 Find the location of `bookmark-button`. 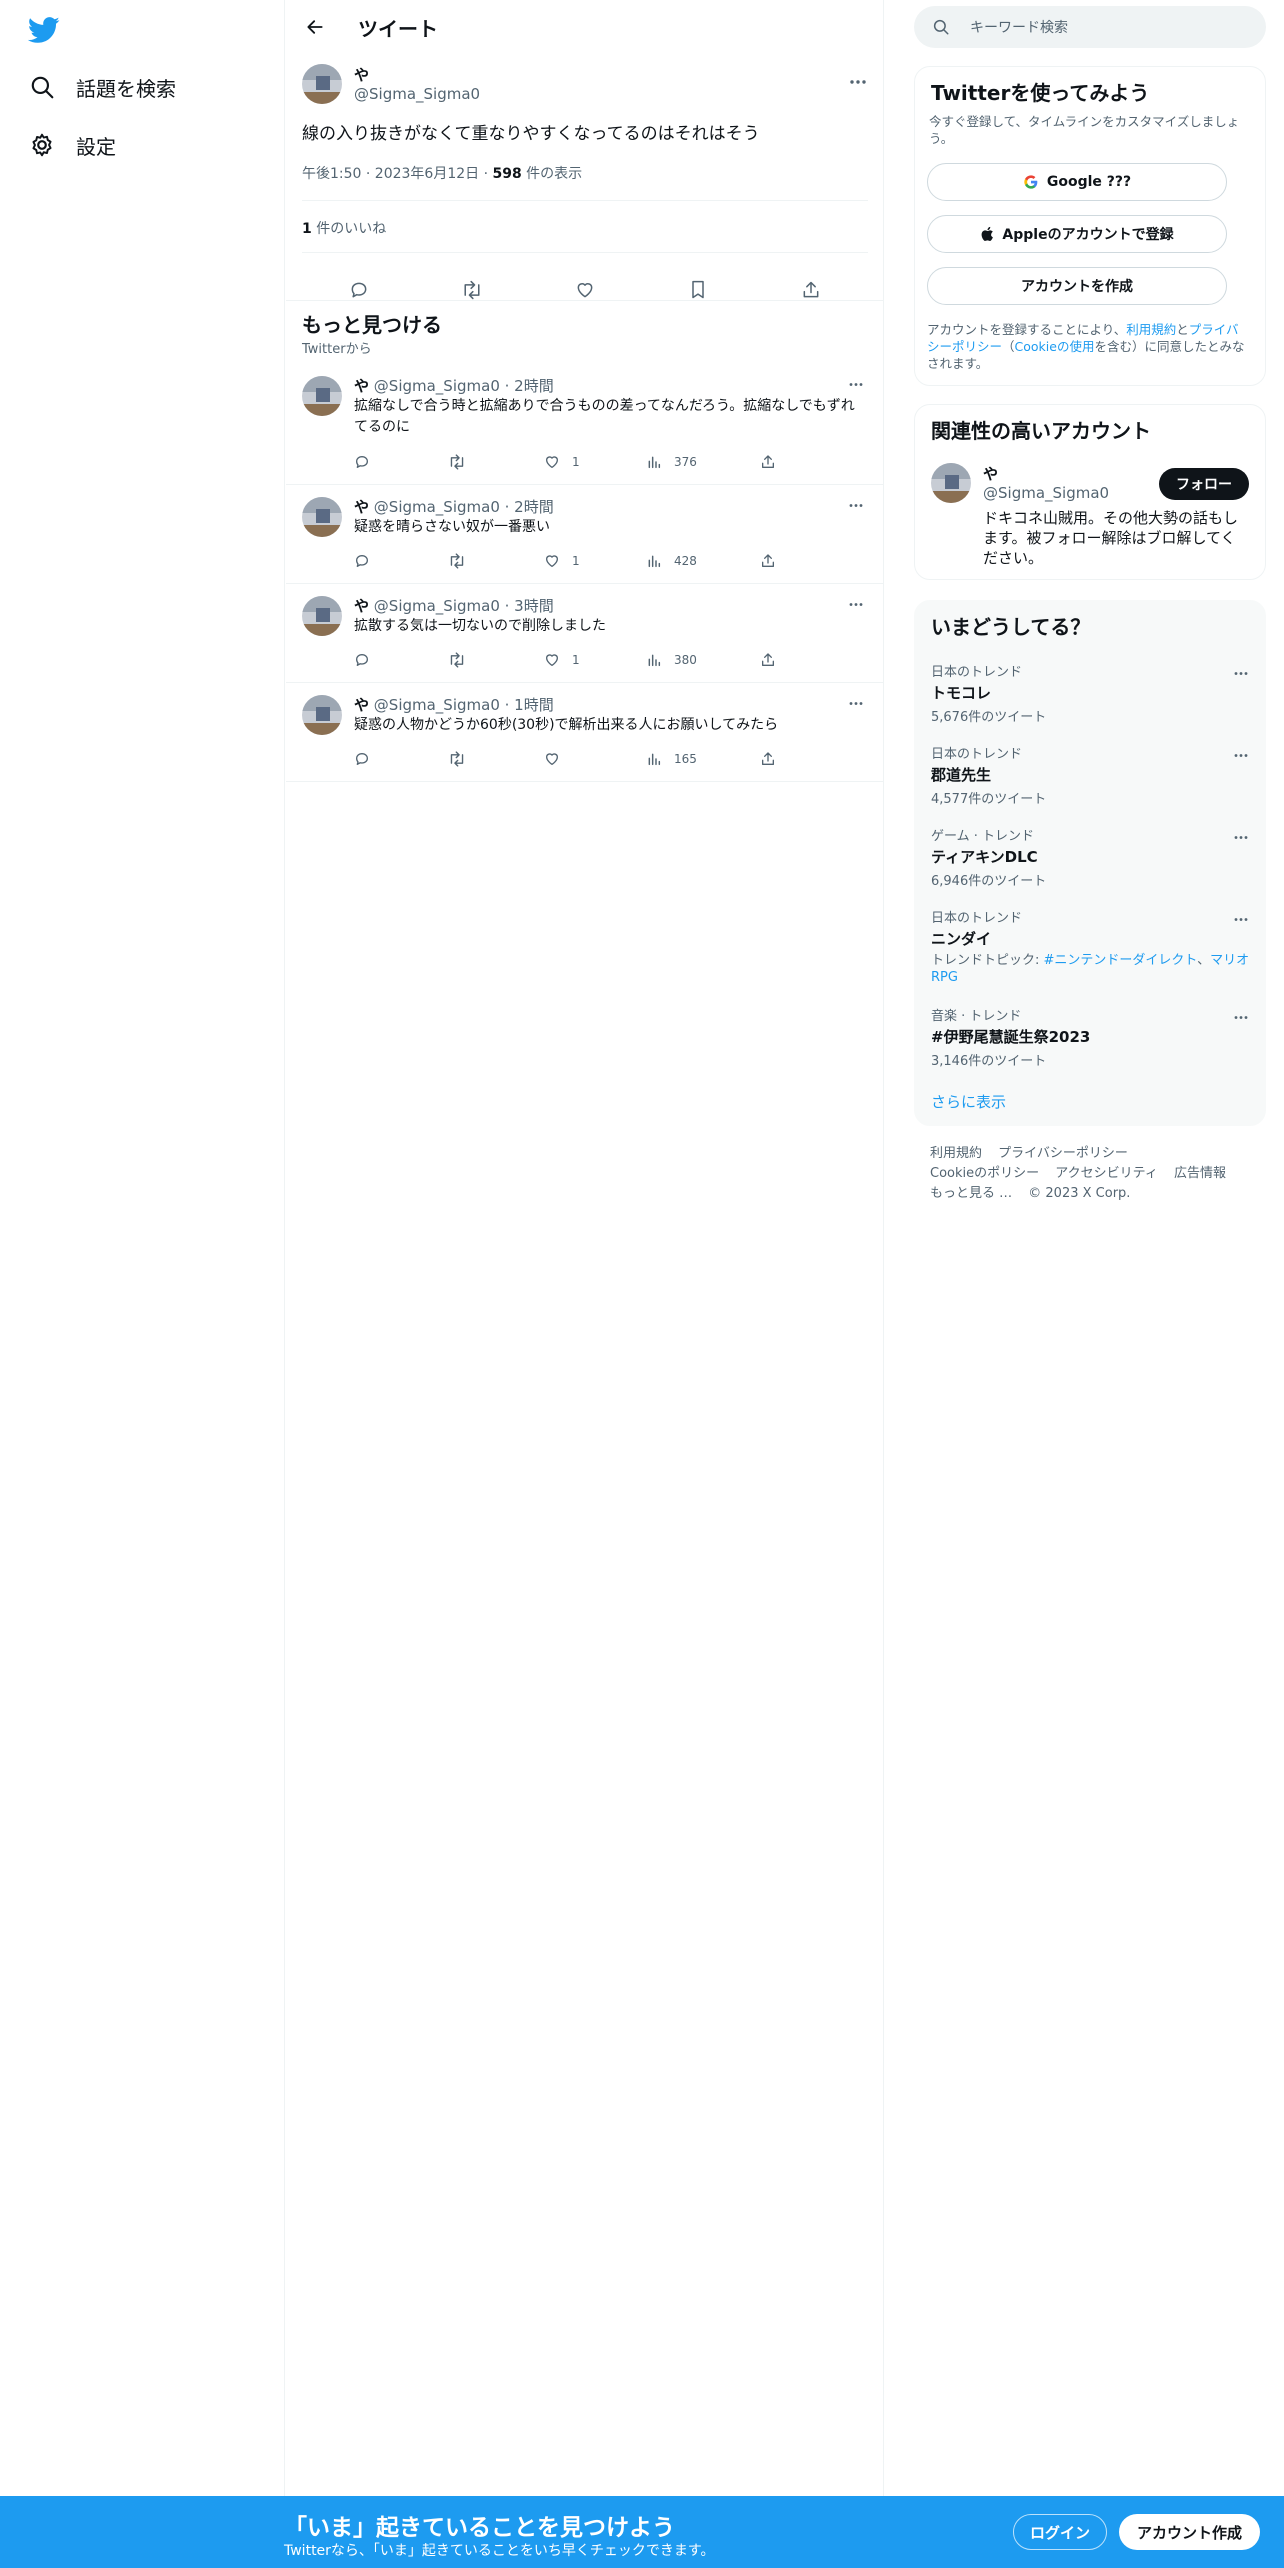

bookmark-button is located at coordinates (698, 290).